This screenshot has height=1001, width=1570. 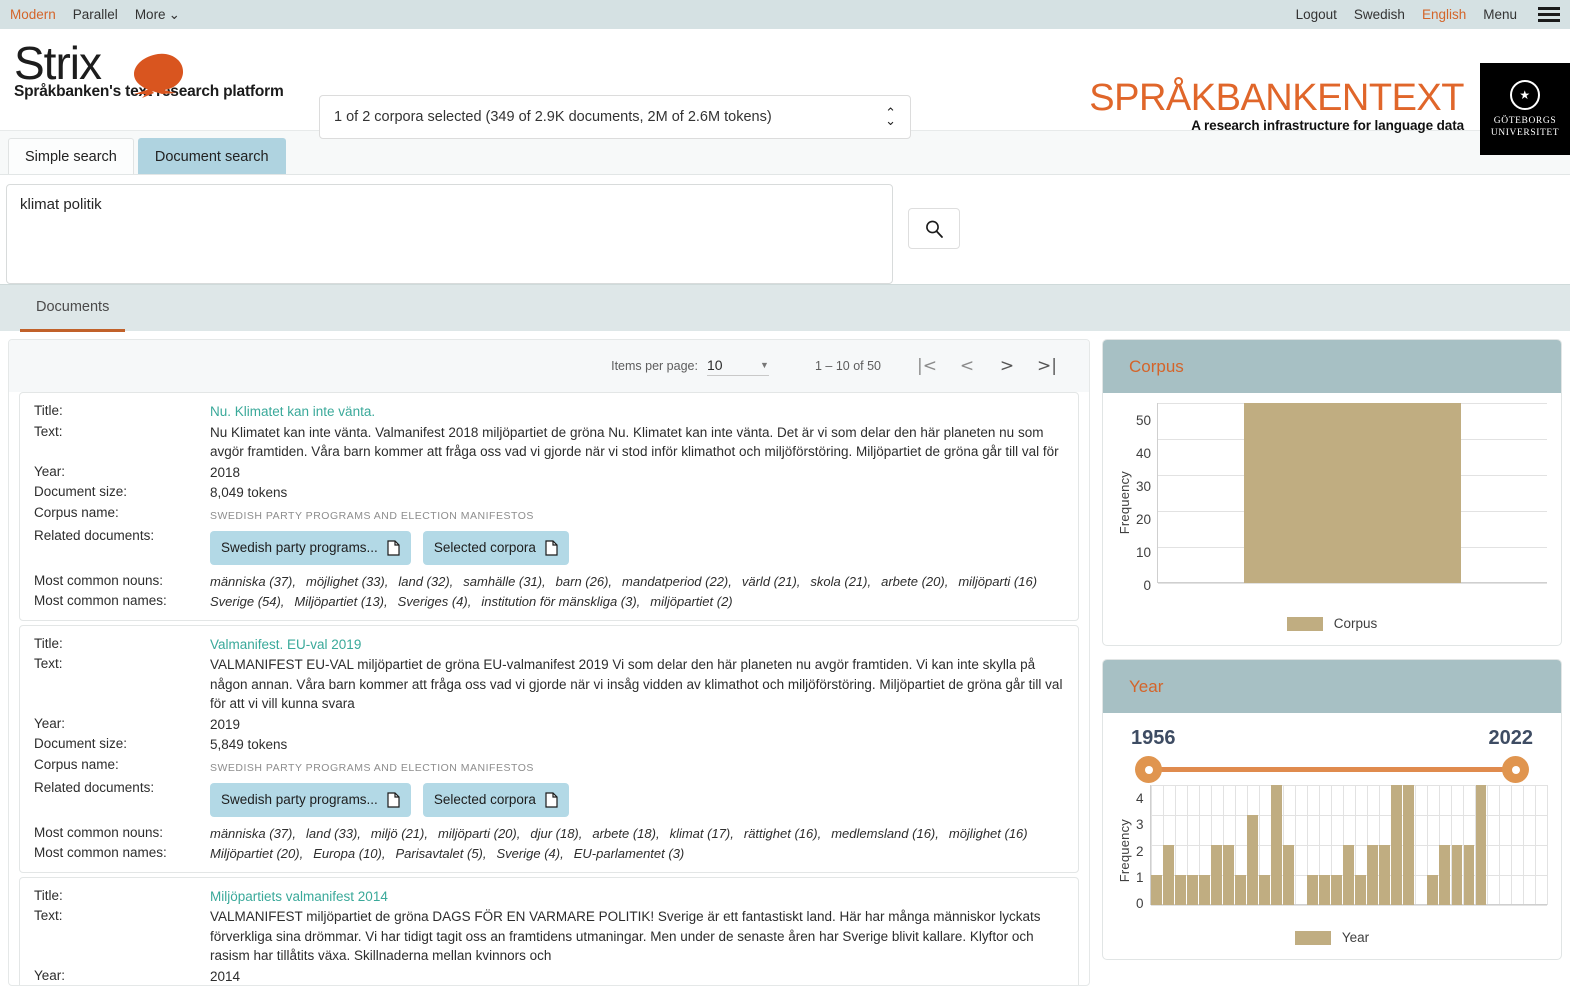 I want to click on search-icon, so click(x=934, y=229).